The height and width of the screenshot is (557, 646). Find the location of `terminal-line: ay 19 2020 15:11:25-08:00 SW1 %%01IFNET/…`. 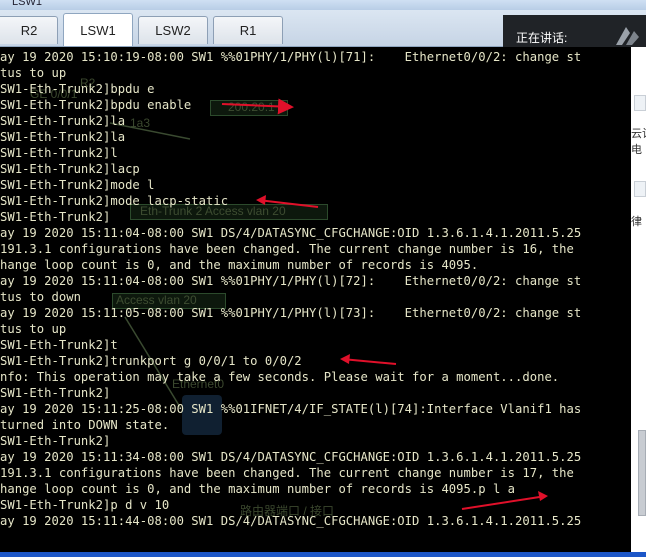

terminal-line: ay 19 2020 15:11:25-08:00 SW1 %%01IFNET/… is located at coordinates (291, 409).